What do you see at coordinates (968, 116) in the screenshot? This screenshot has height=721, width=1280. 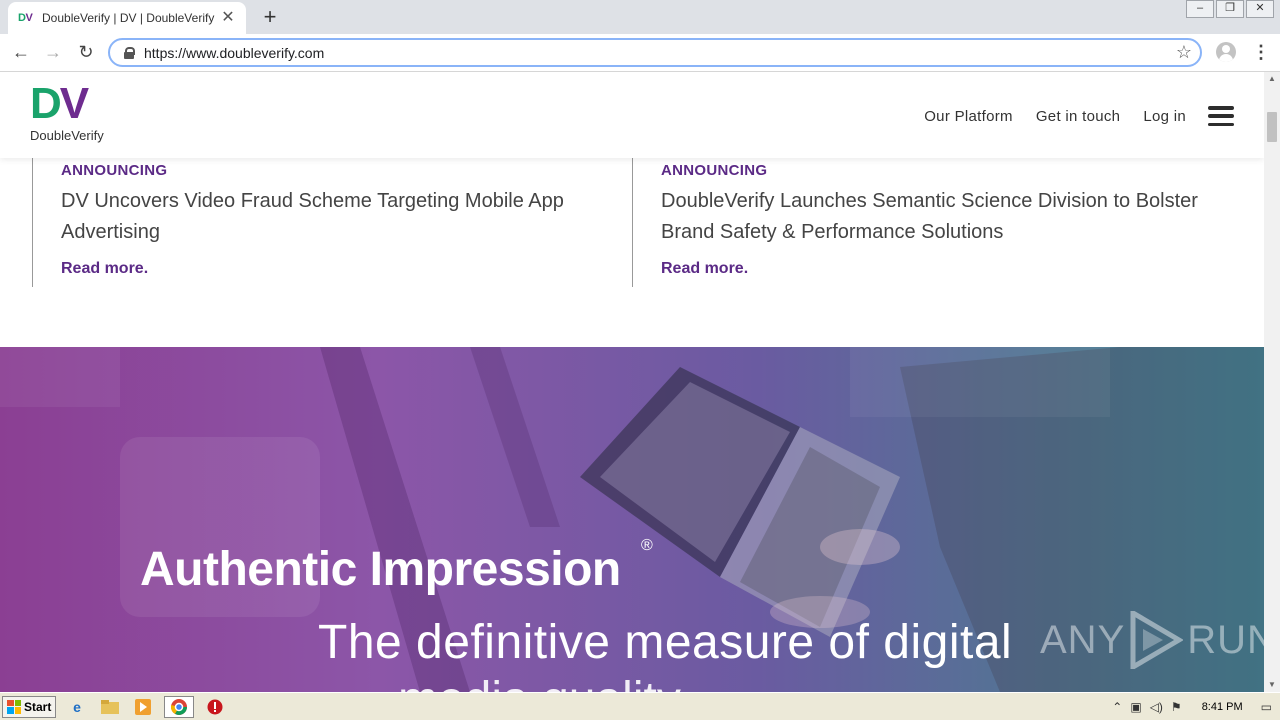 I see `nav-our-platform: Our Platform` at bounding box center [968, 116].